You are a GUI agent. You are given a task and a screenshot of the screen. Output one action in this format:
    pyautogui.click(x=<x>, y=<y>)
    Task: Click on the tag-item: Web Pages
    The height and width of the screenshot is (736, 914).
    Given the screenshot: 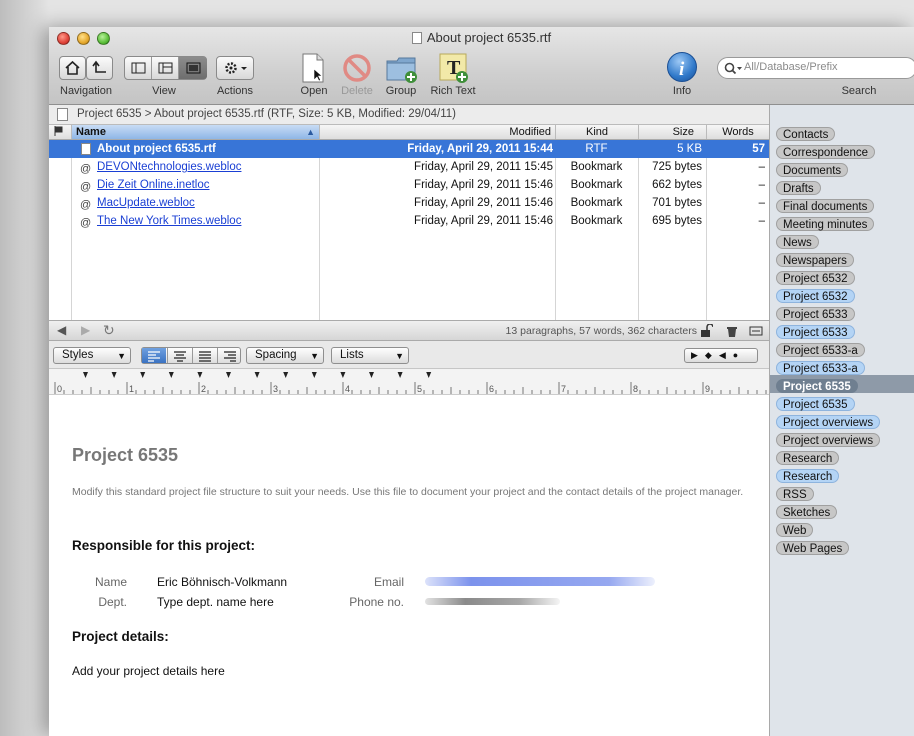 What is the action you would take?
    pyautogui.click(x=813, y=548)
    